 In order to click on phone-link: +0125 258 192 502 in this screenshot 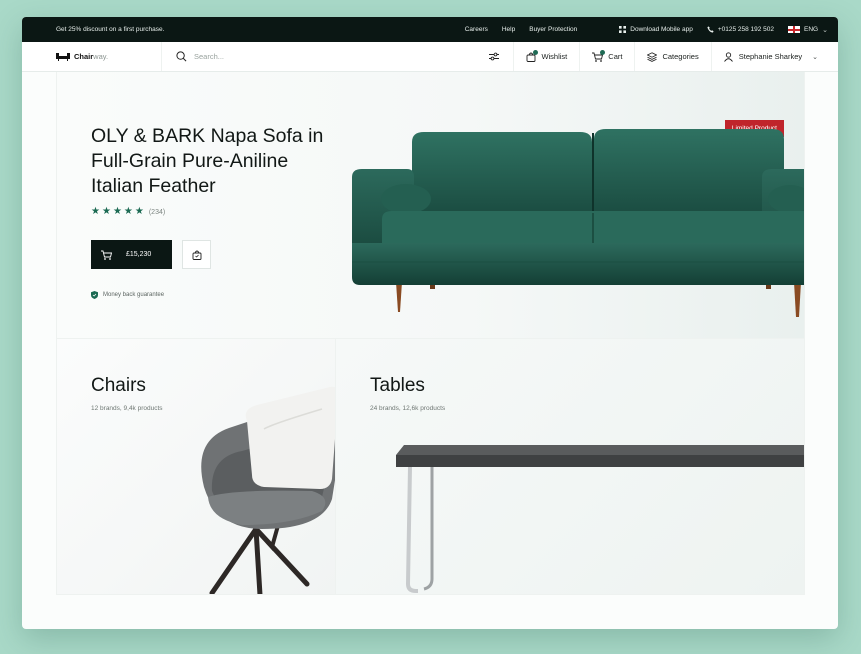, I will do `click(740, 29)`.